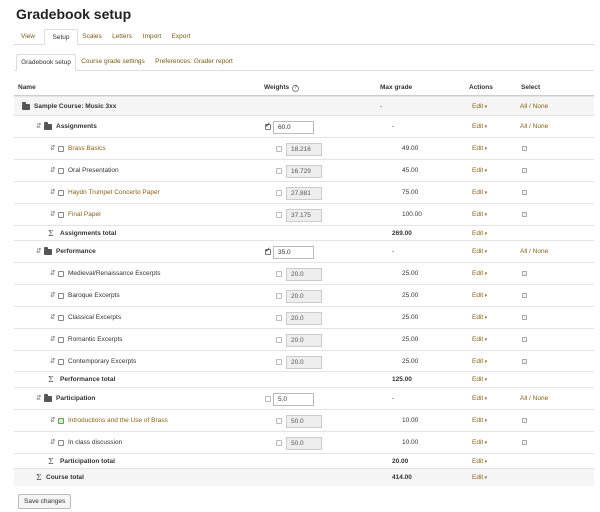  I want to click on tab-export: Export, so click(181, 37).